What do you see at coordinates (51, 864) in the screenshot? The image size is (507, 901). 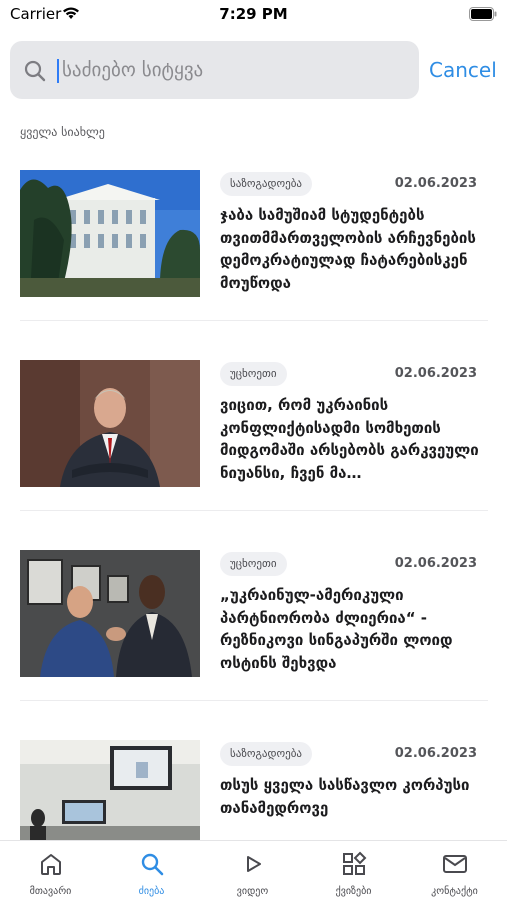 I see `home-icon` at bounding box center [51, 864].